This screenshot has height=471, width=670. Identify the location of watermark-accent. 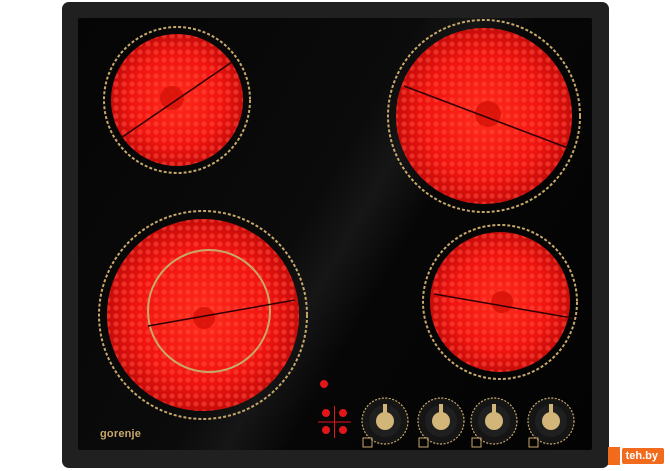
(613, 456).